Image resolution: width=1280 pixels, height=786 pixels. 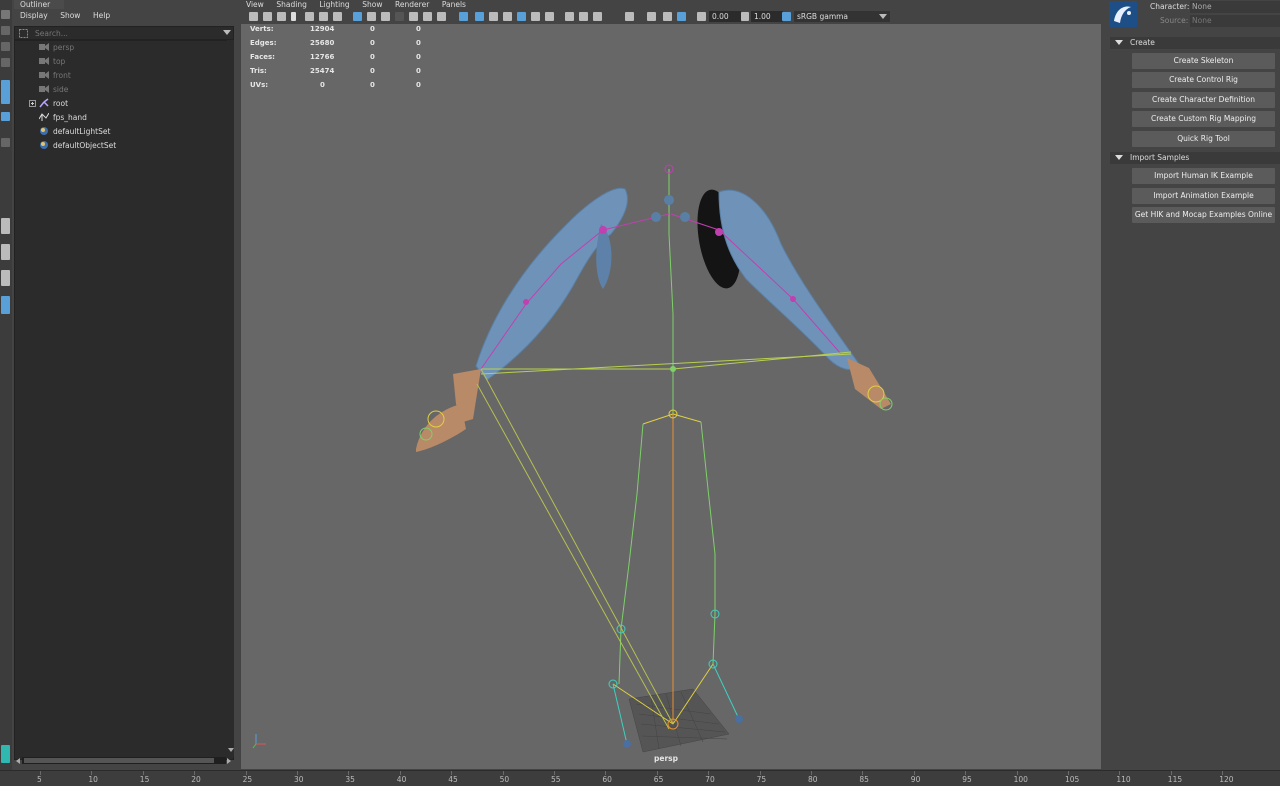 What do you see at coordinates (1203, 61) in the screenshot?
I see `create-skeleton-button: Create Skeleton` at bounding box center [1203, 61].